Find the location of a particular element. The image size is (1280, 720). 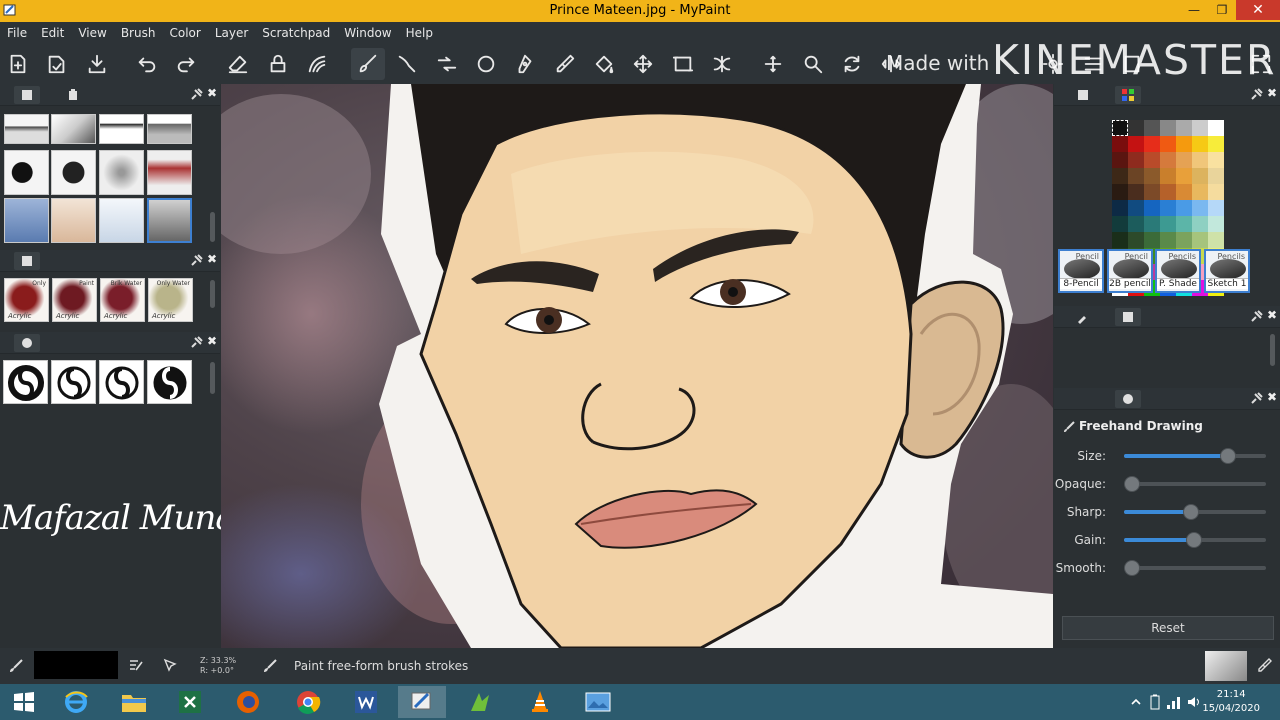

brush-scrollbar is located at coordinates (212, 227).